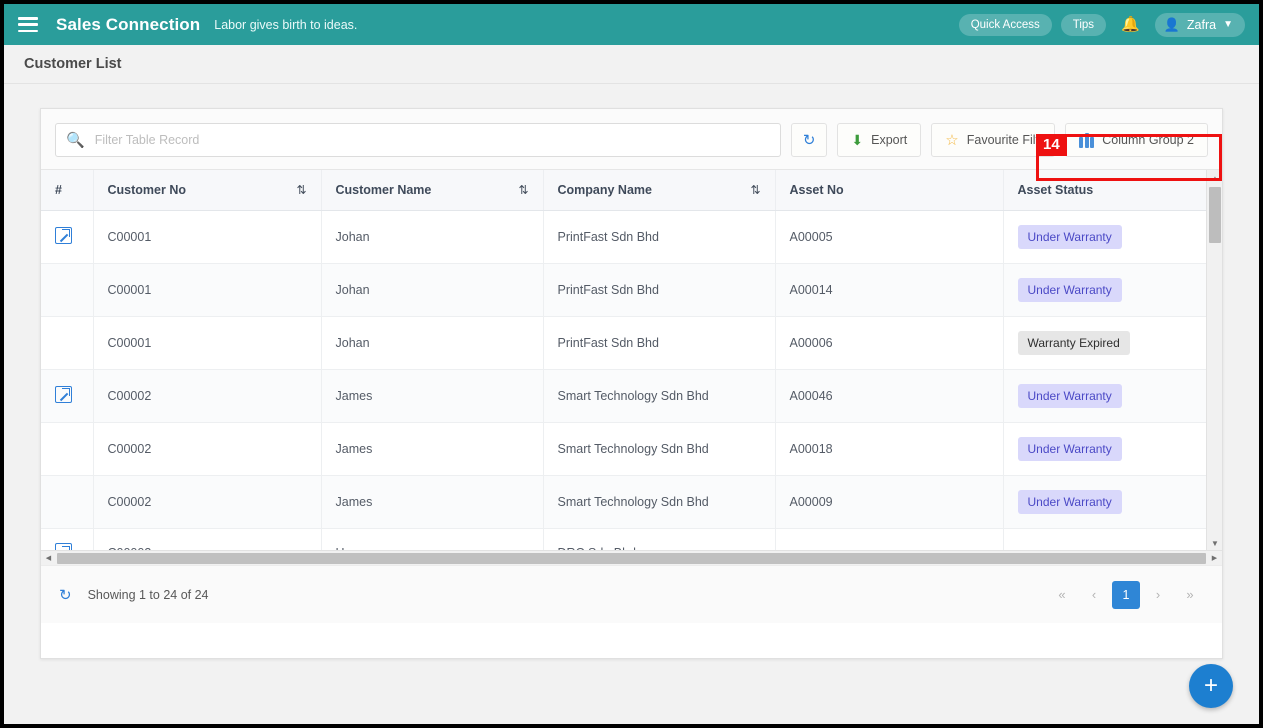 The height and width of the screenshot is (728, 1263). Describe the element at coordinates (1215, 215) in the screenshot. I see `vertical-scrollbar-thumb` at that location.